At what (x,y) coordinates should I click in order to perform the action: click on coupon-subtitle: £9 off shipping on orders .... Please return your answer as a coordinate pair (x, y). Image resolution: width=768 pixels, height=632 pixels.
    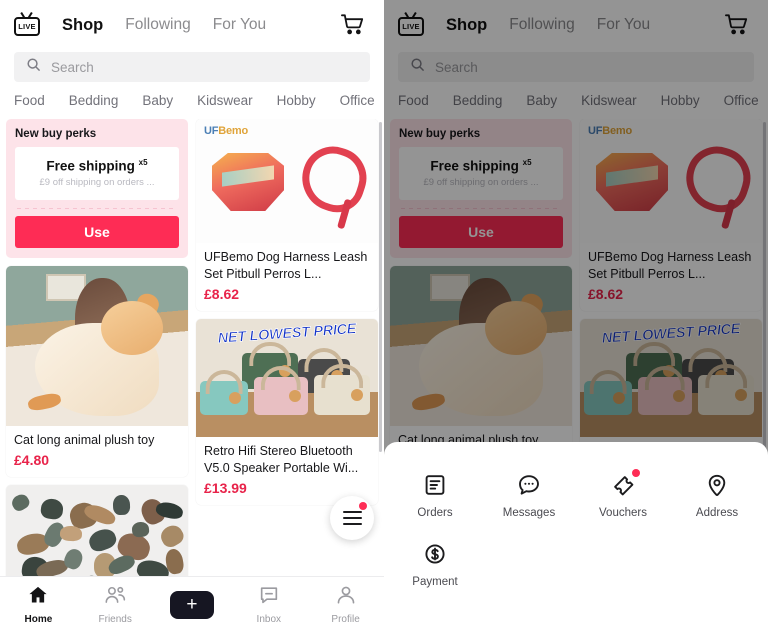
    Looking at the image, I should click on (97, 182).